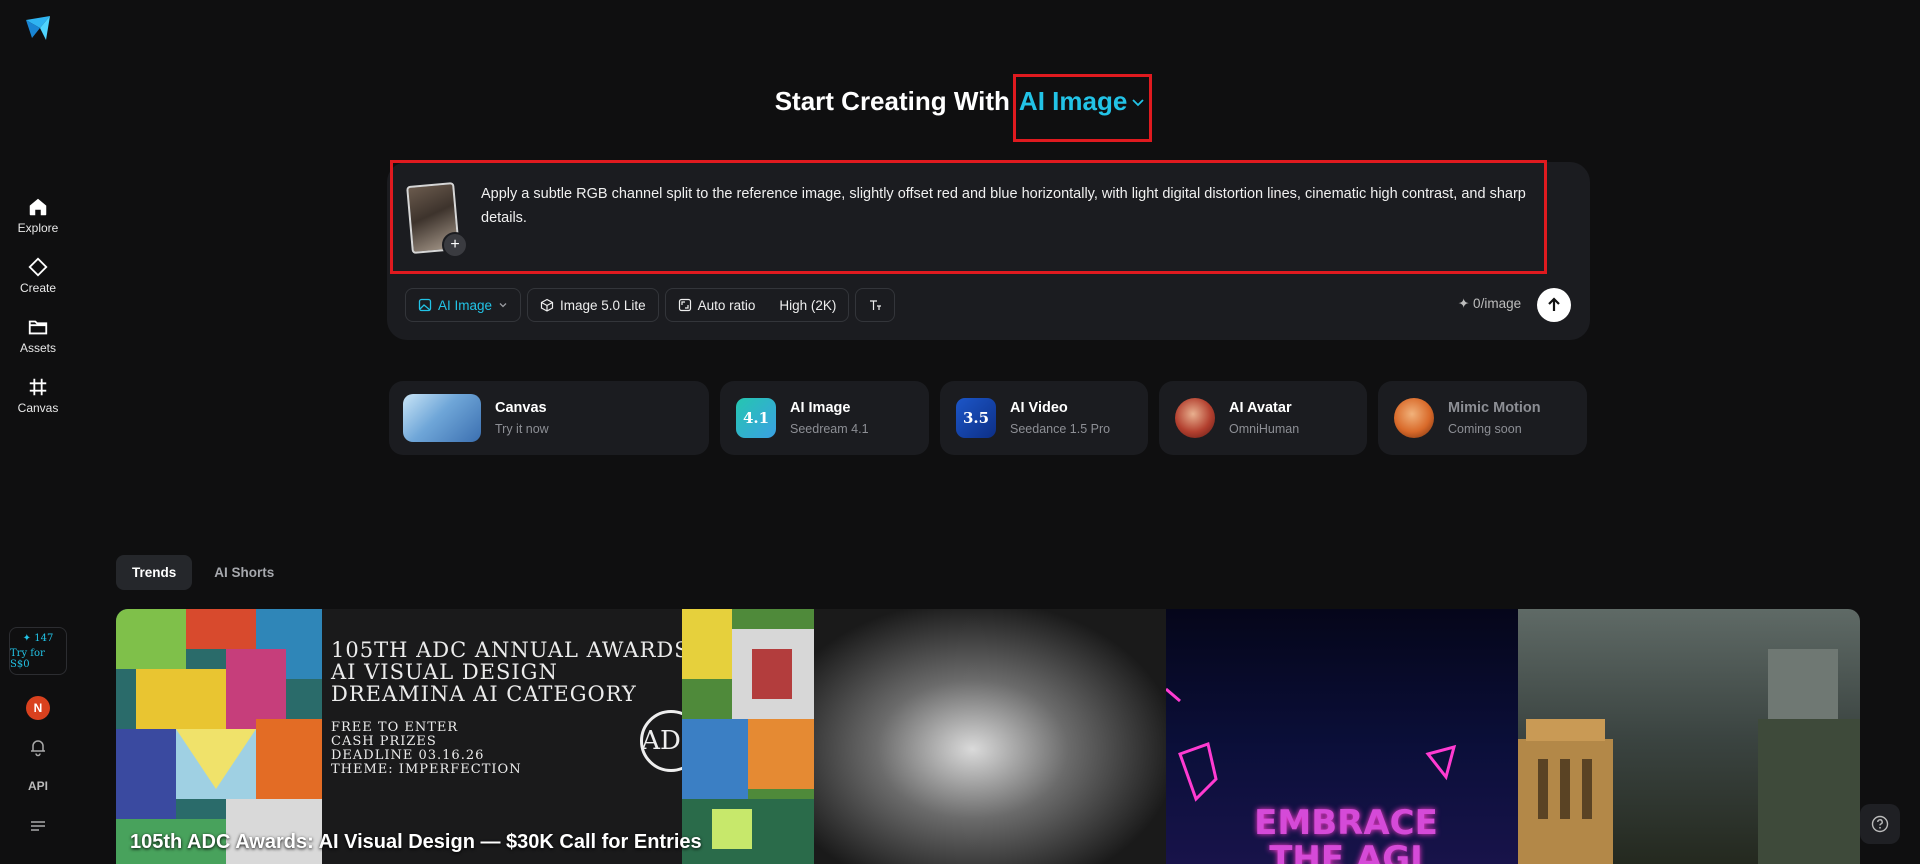  I want to click on sidebar-item-assets: Assets, so click(38, 335).